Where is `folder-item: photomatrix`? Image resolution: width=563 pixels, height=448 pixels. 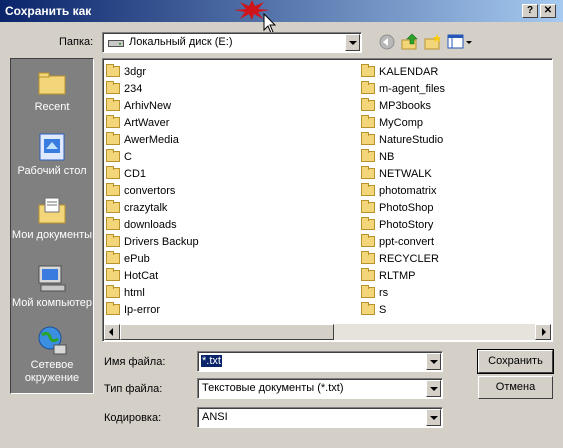 folder-item: photomatrix is located at coordinates (403, 190).